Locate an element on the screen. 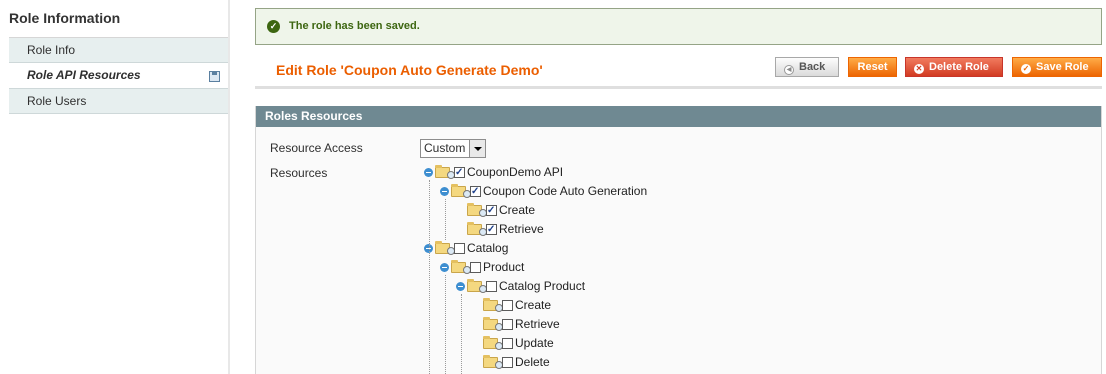 The image size is (1106, 374). success-check-icon: ✓ is located at coordinates (273, 26).